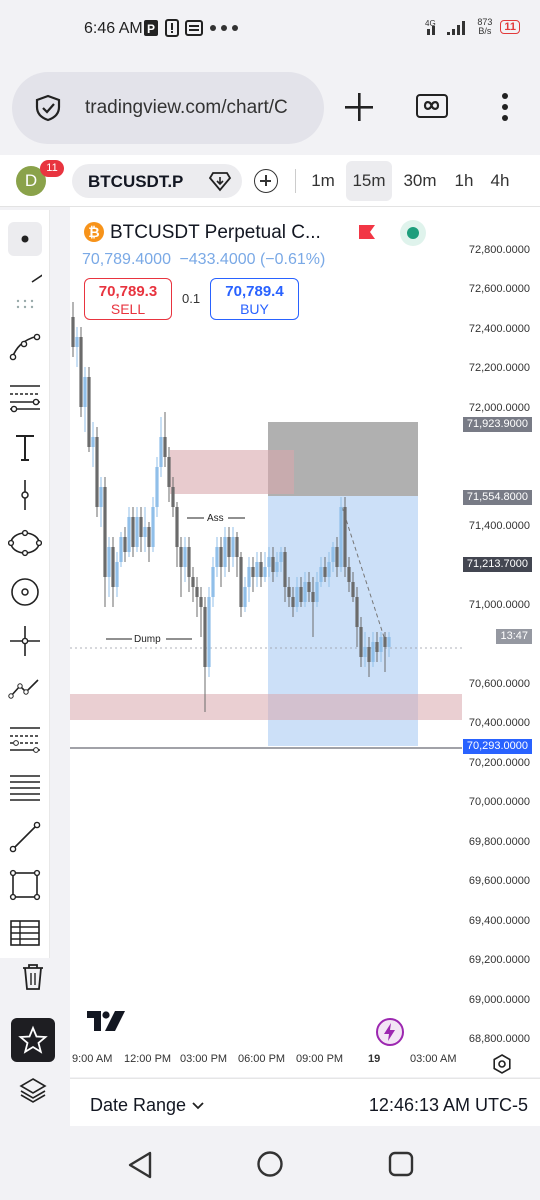 Image resolution: width=540 pixels, height=1200 pixels. Describe the element at coordinates (215, 518) in the screenshot. I see `annotation-ass: Ass` at that location.